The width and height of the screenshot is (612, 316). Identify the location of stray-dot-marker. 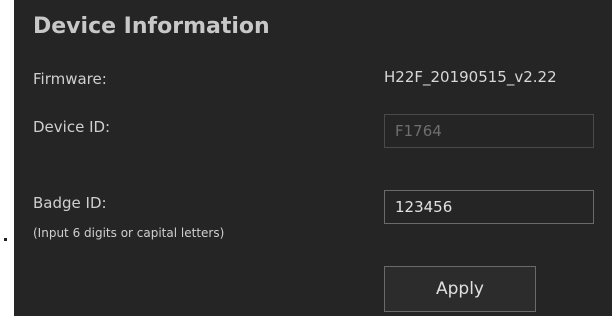
(5, 239).